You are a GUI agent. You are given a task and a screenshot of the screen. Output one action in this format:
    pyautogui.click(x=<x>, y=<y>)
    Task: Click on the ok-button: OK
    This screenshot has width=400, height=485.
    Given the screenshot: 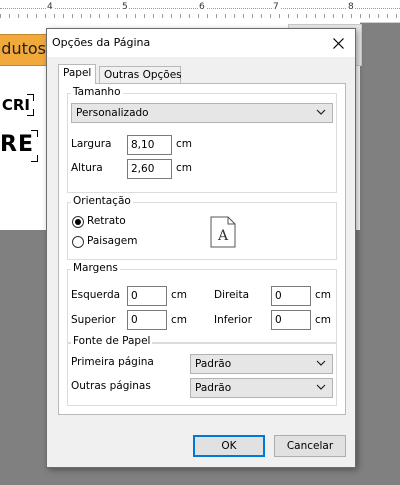 What is the action you would take?
    pyautogui.click(x=229, y=446)
    